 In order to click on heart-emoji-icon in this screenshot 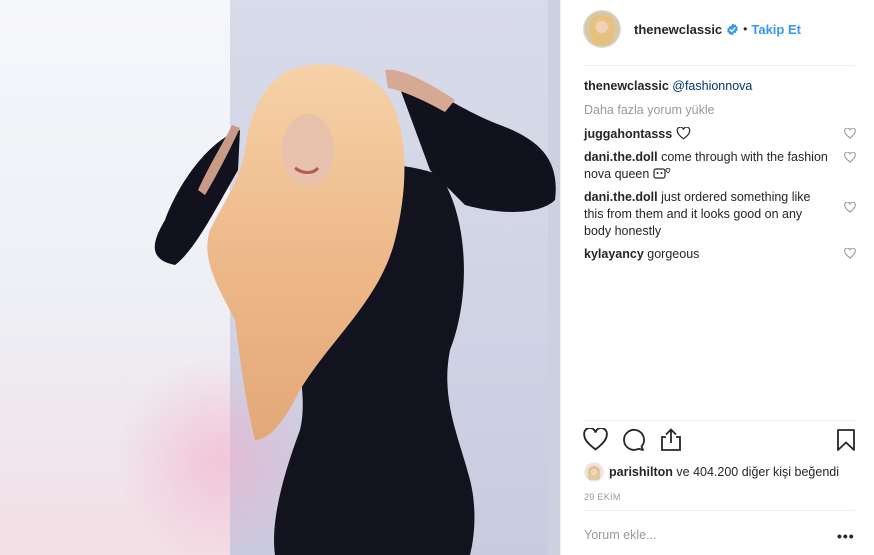, I will do `click(683, 133)`.